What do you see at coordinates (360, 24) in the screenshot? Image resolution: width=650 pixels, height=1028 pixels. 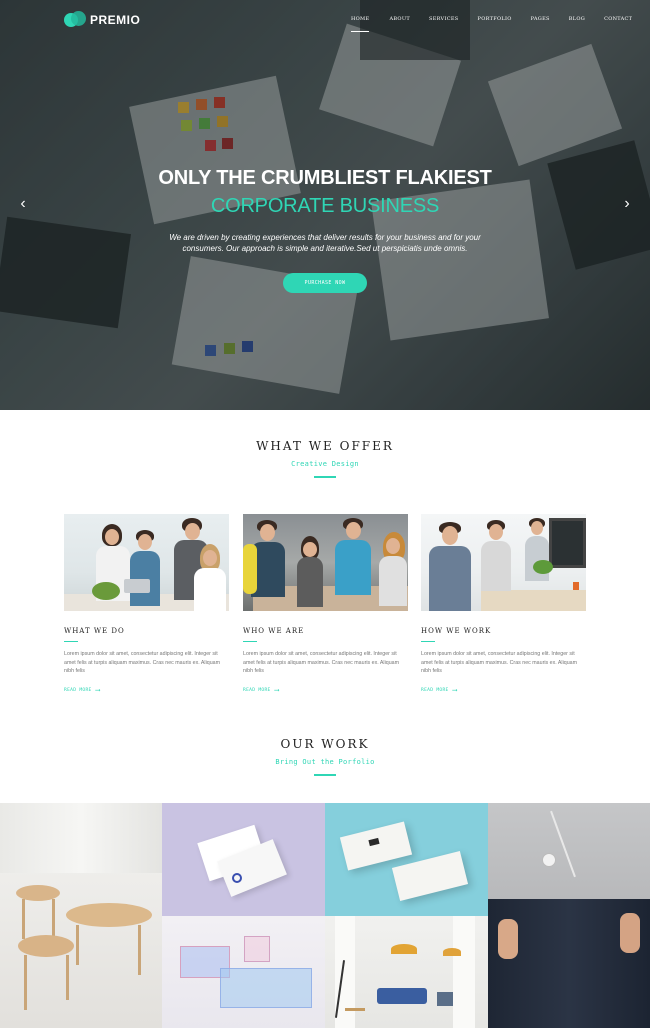 I see `nav-item-home: HOME` at bounding box center [360, 24].